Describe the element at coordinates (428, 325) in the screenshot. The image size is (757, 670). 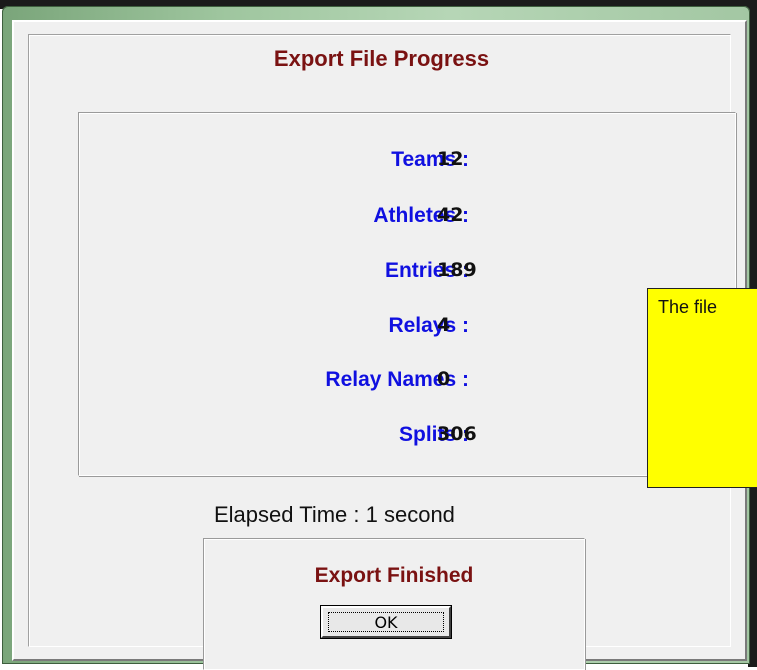
I see `count-label: Relays :` at that location.